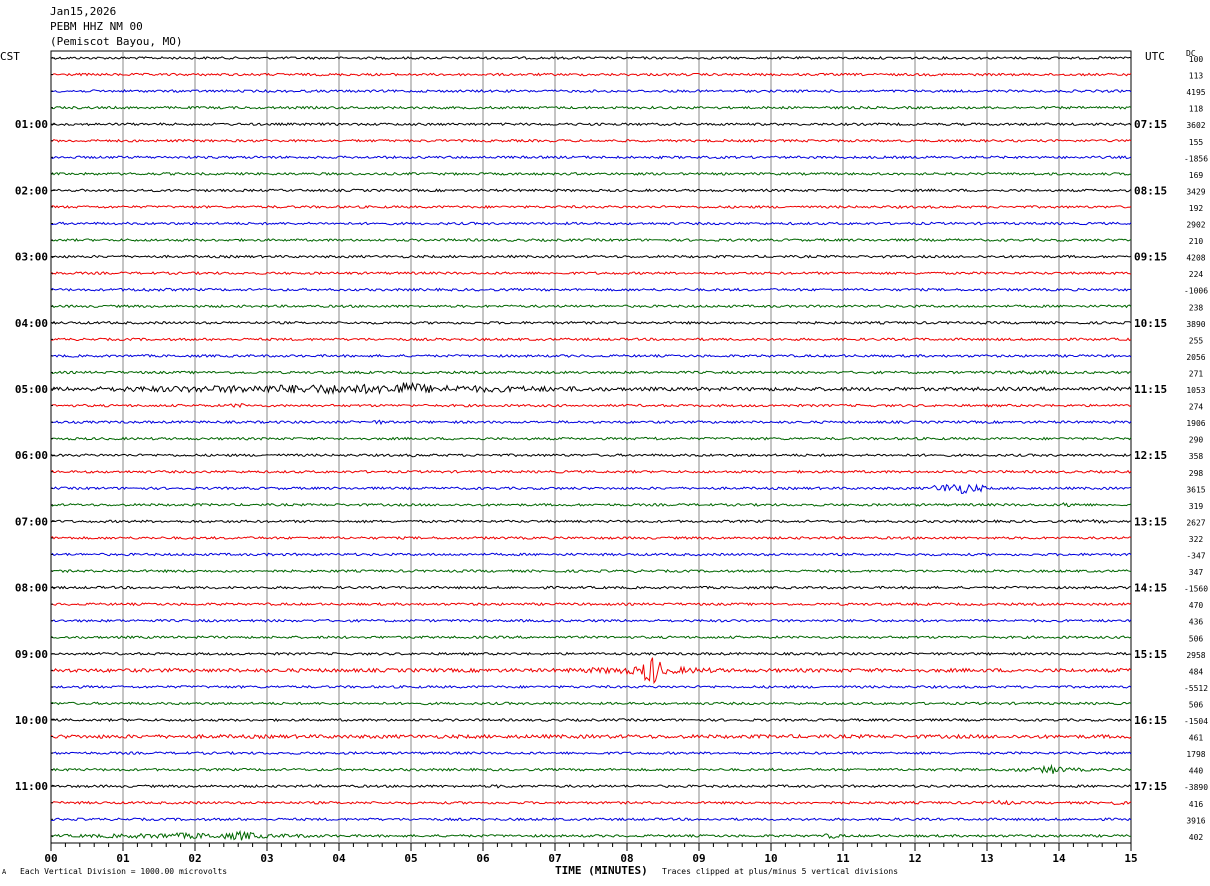  What do you see at coordinates (1196, 340) in the screenshot?
I see `dc-offset-label: 255` at bounding box center [1196, 340].